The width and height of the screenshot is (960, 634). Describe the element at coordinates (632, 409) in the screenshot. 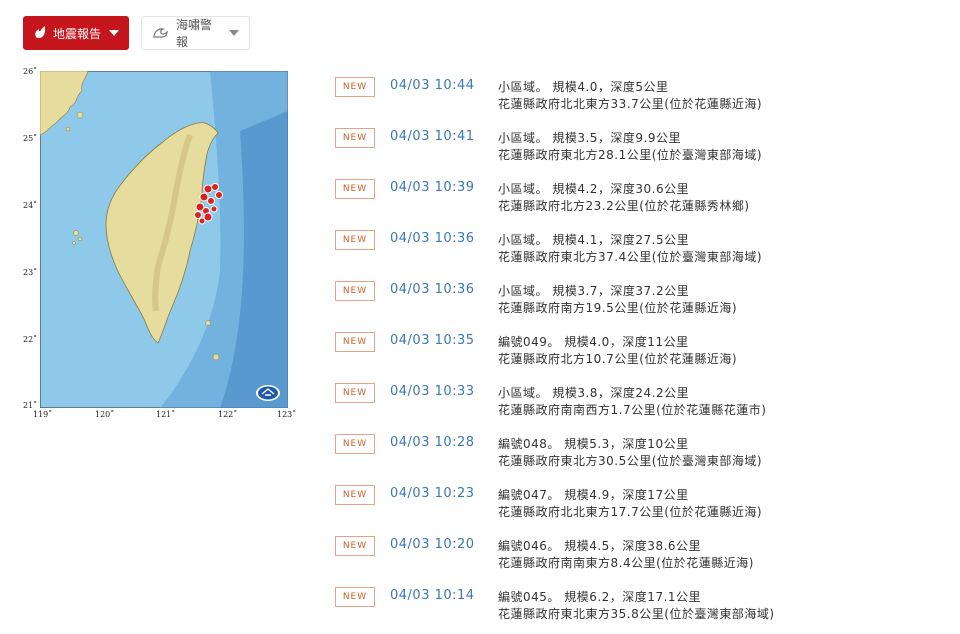

I see `report-location: 花蓮縣政府南南西方1.7公里(位於花蓮縣花蓮市)` at that location.